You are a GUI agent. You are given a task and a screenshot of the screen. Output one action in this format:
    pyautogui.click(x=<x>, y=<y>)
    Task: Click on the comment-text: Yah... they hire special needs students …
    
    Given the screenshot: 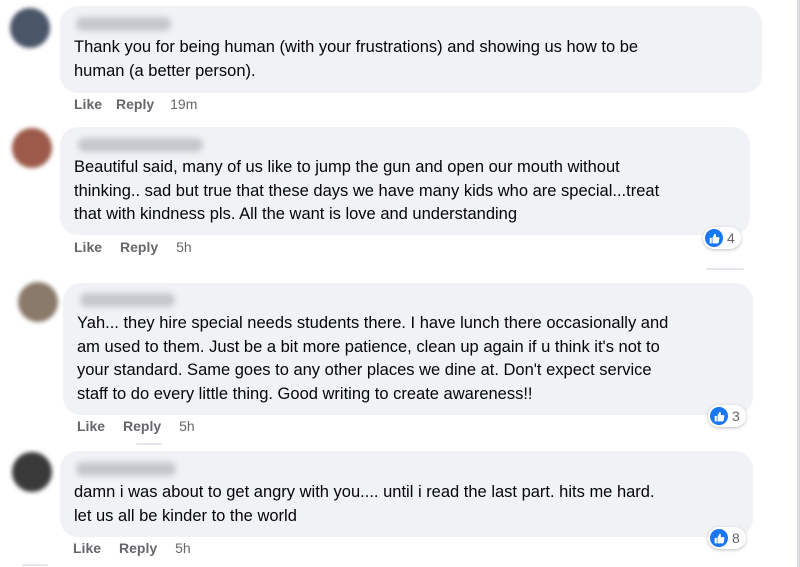 What is the action you would take?
    pyautogui.click(x=373, y=358)
    